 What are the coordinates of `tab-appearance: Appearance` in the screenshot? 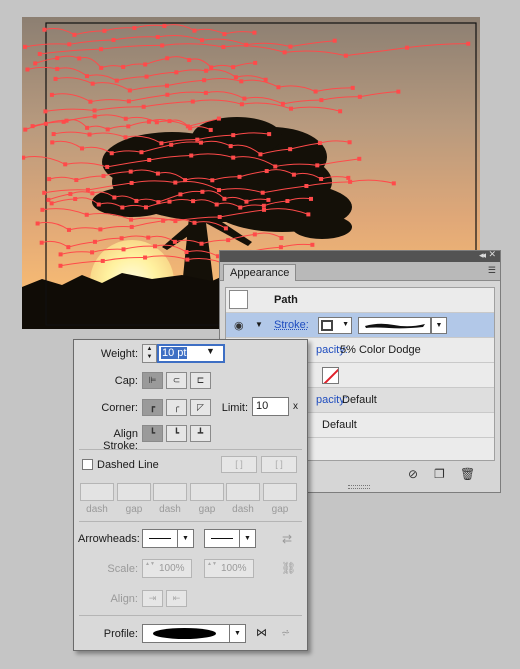 It's located at (260, 272).